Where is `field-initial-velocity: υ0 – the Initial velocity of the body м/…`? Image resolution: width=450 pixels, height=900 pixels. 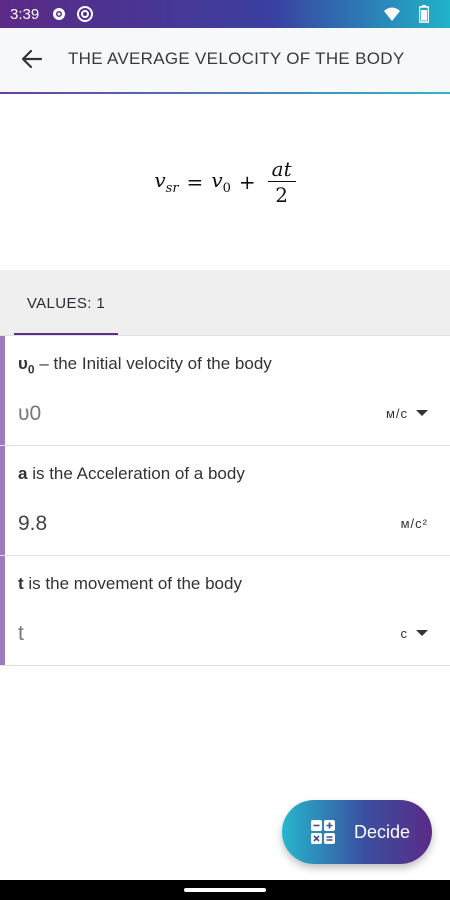 field-initial-velocity: υ0 – the Initial velocity of the body м/… is located at coordinates (225, 391).